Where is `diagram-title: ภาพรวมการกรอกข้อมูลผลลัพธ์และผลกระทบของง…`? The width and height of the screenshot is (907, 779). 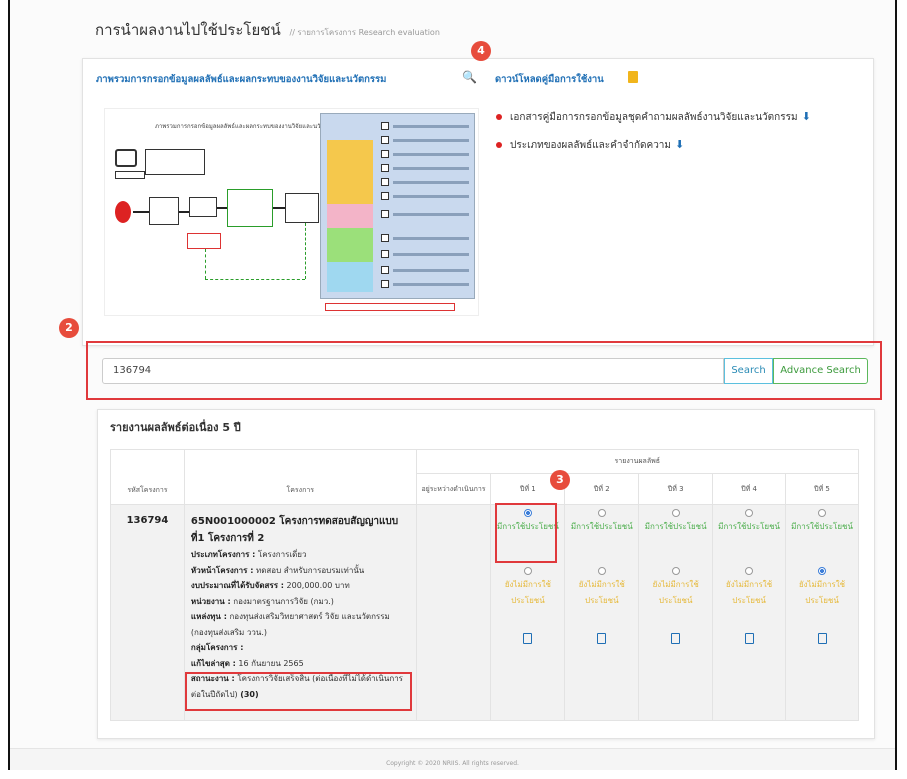 diagram-title: ภาพรวมการกรอกข้อมูลผลลัพธ์และผลกระทบของง… is located at coordinates (247, 126).